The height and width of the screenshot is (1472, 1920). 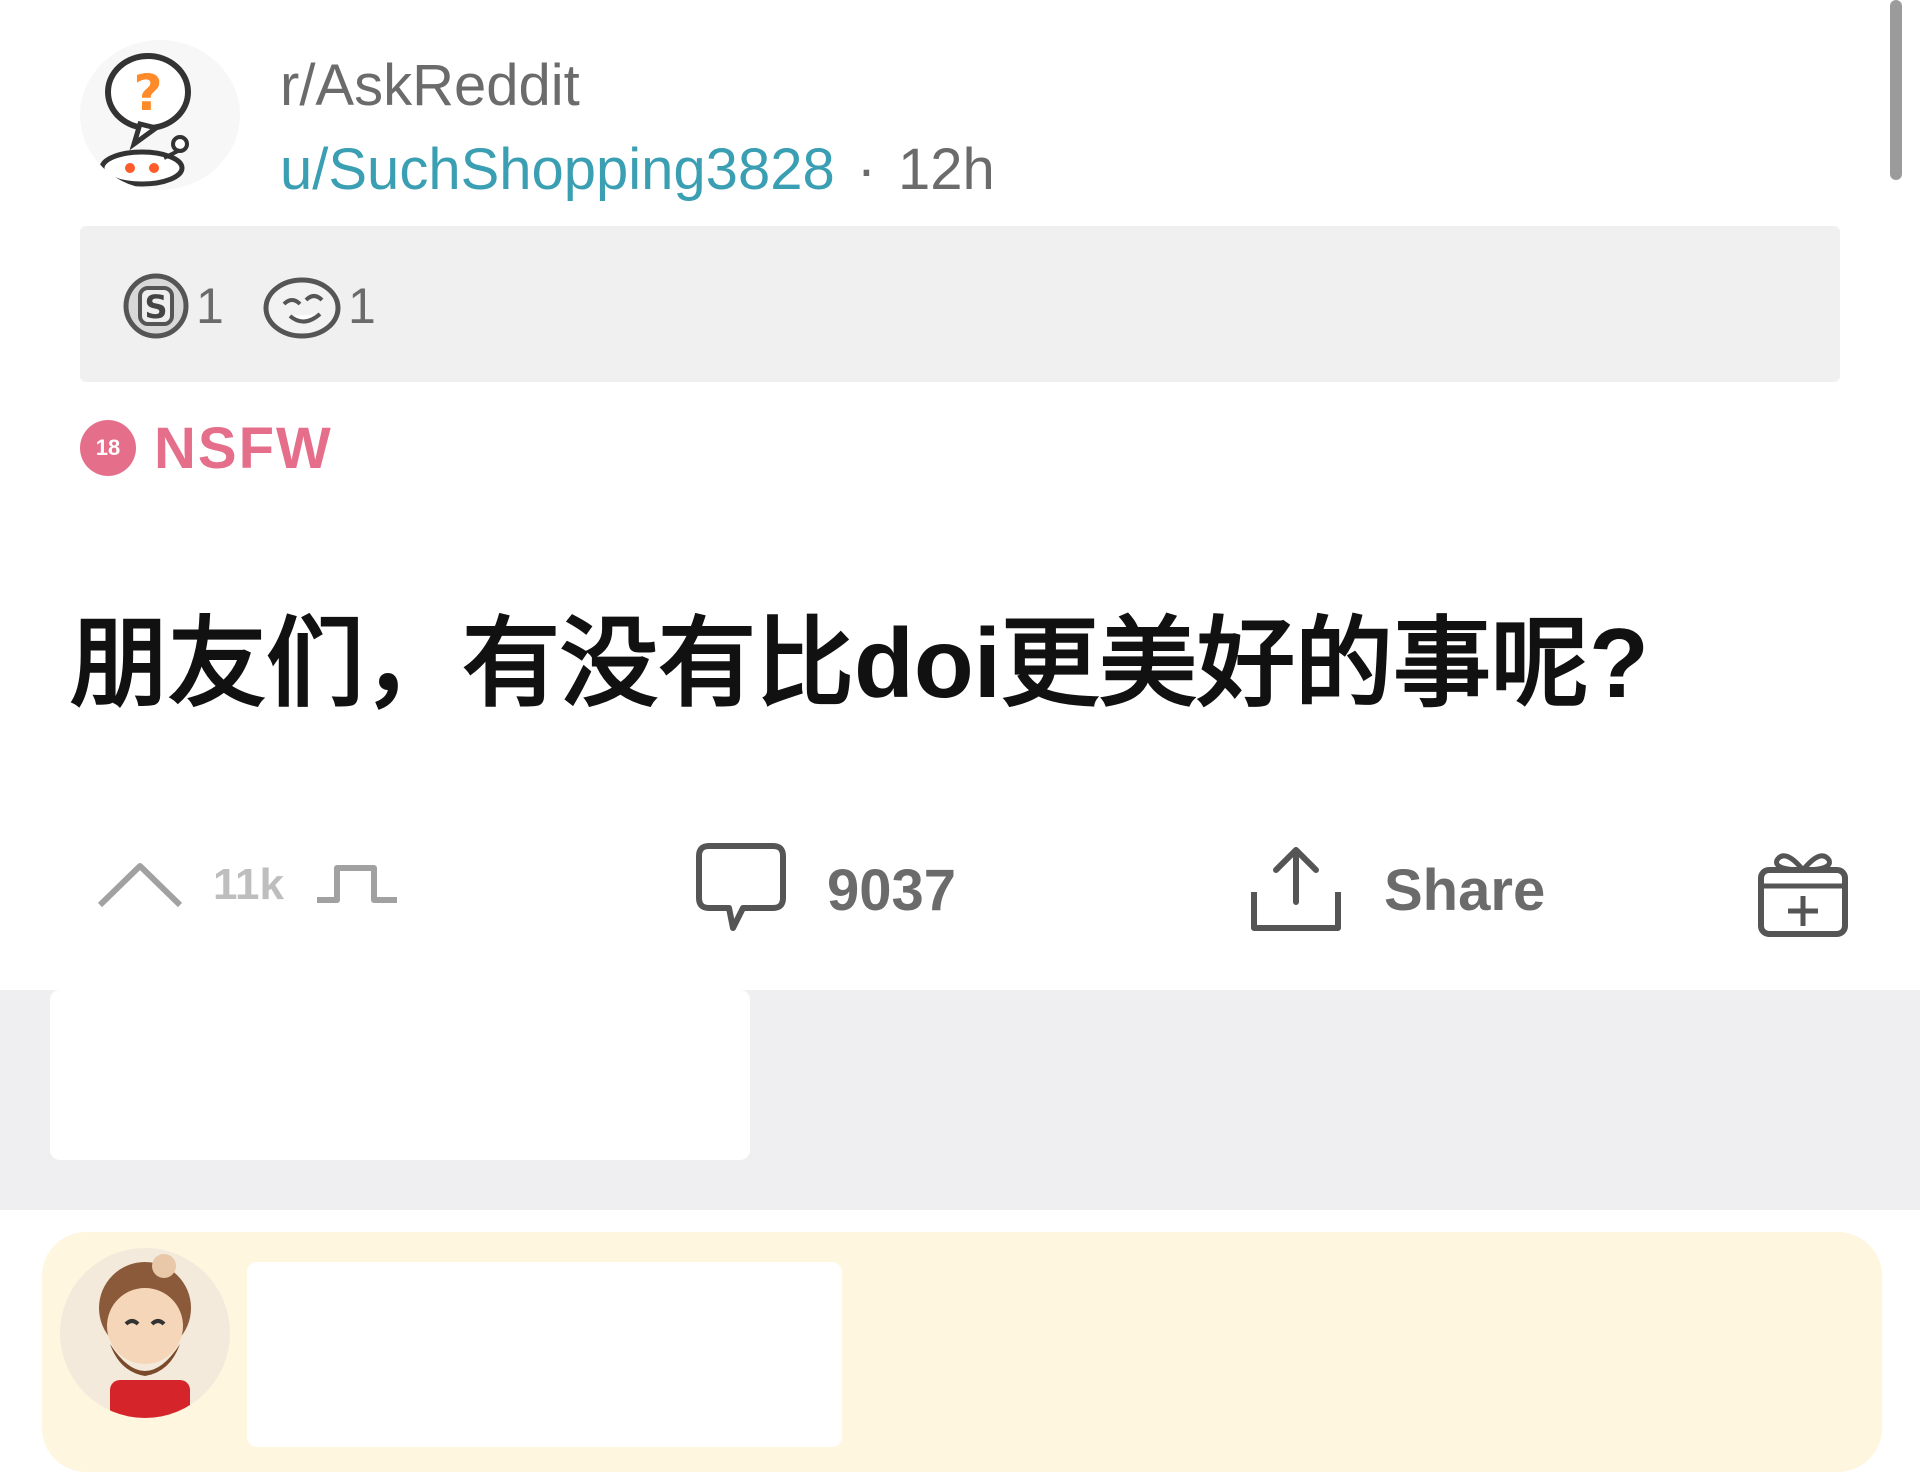 What do you see at coordinates (108, 448) in the screenshot?
I see `nsfw-18-icon: 18` at bounding box center [108, 448].